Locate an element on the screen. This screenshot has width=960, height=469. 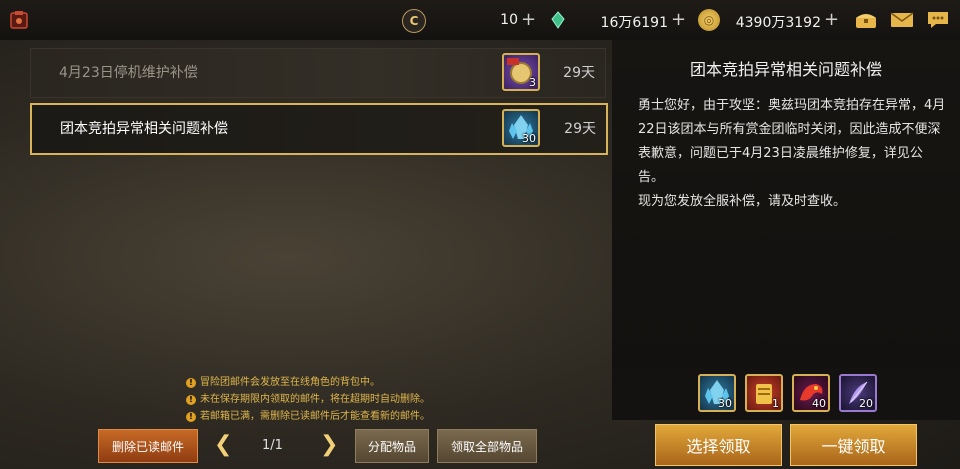
top-bar: C 10 + 16万6191 + ◎ 4390万3192 + is located at coordinates (480, 20).